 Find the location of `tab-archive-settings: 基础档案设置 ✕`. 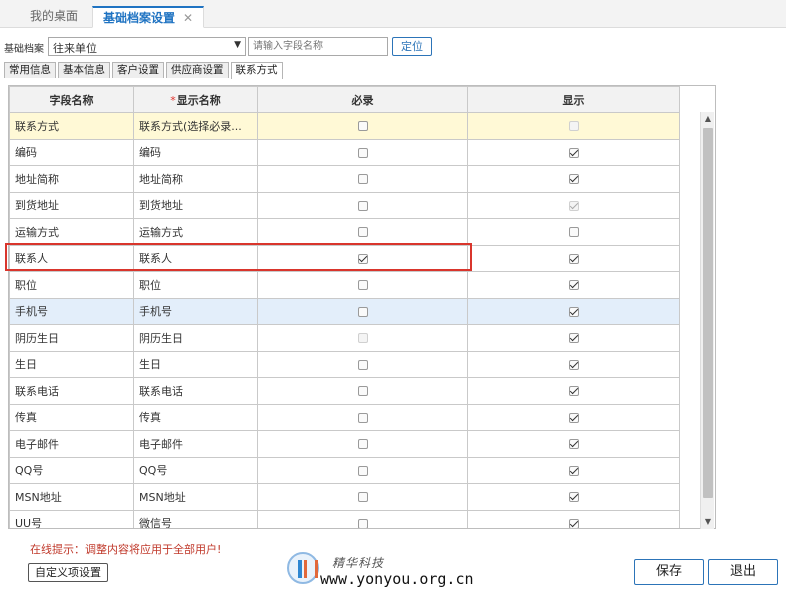

tab-archive-settings: 基础档案设置 ✕ is located at coordinates (148, 17).